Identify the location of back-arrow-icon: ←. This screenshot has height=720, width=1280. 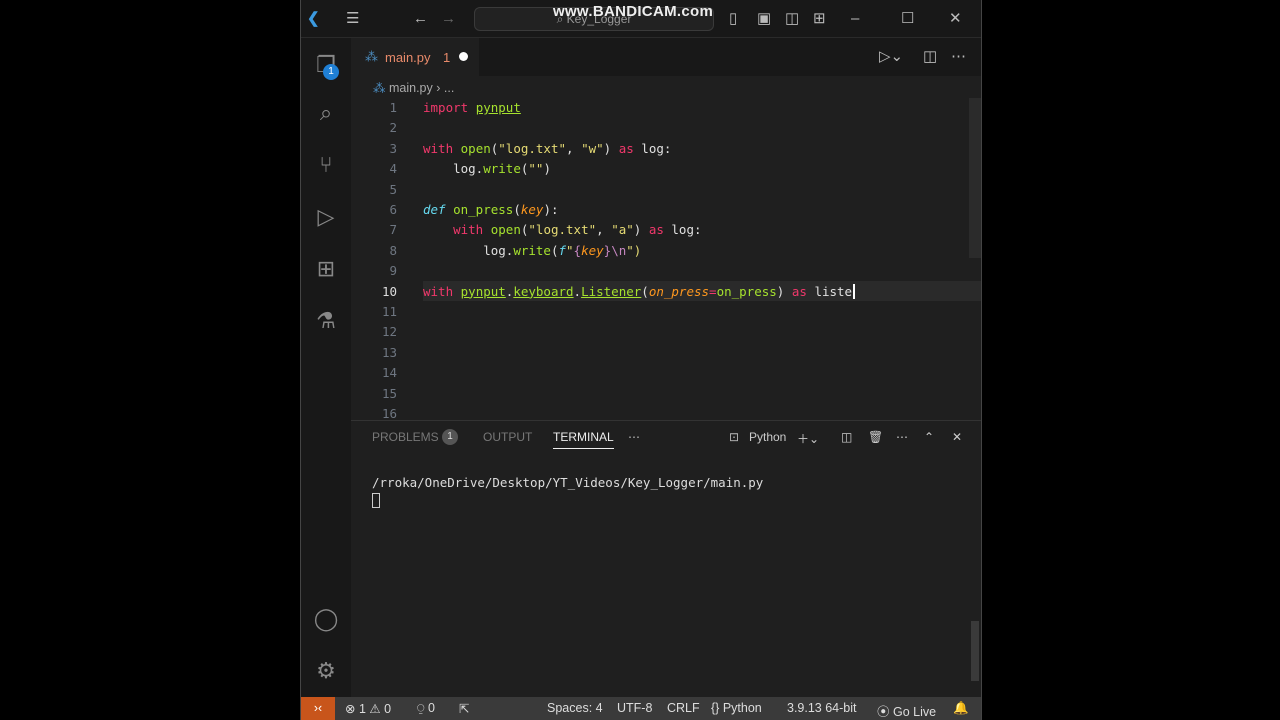
(420, 19).